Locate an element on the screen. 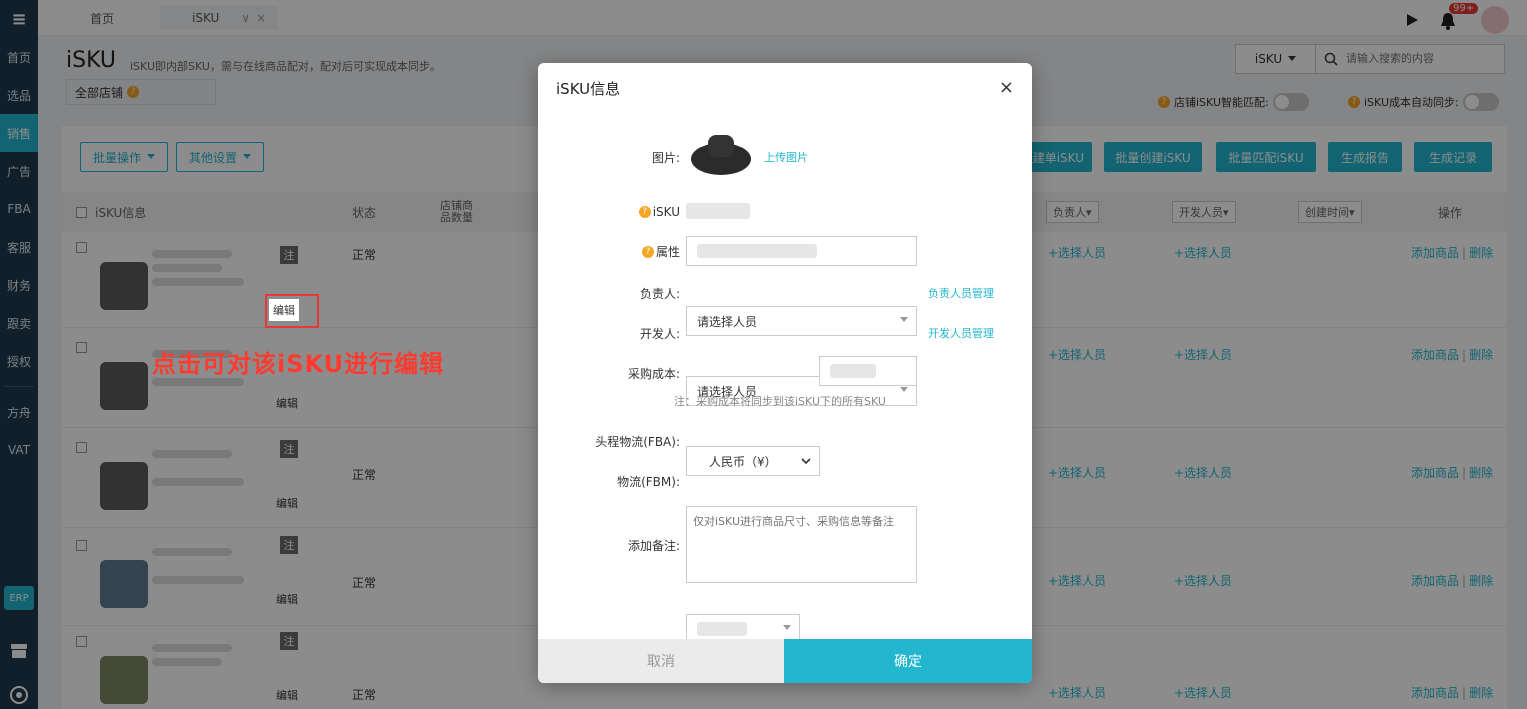 The height and width of the screenshot is (709, 1527). attr-label-text: 属性 is located at coordinates (667, 252).